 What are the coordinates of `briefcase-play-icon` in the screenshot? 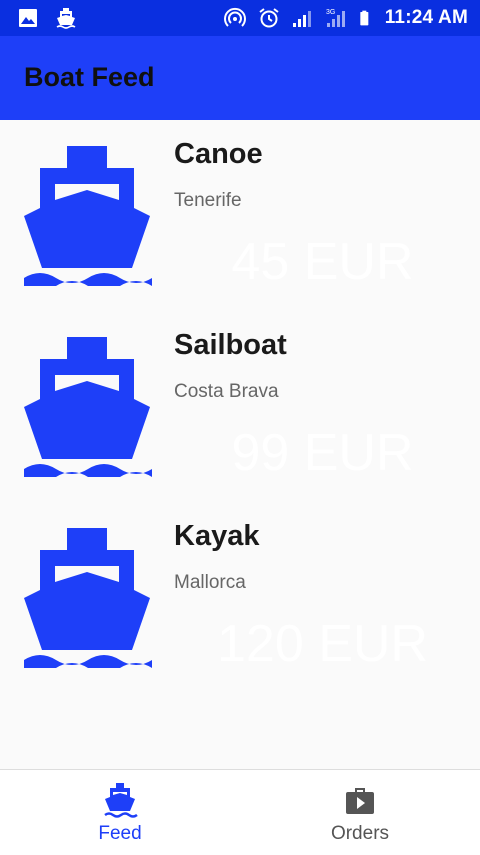 It's located at (360, 801).